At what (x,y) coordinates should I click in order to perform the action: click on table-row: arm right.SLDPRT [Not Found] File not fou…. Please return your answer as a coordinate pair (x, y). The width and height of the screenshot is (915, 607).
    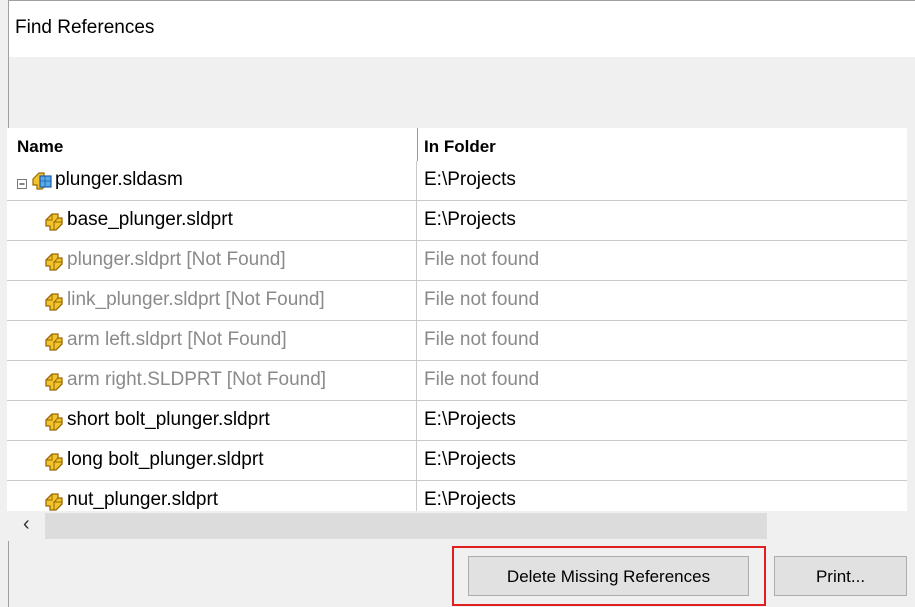
    Looking at the image, I should click on (457, 381).